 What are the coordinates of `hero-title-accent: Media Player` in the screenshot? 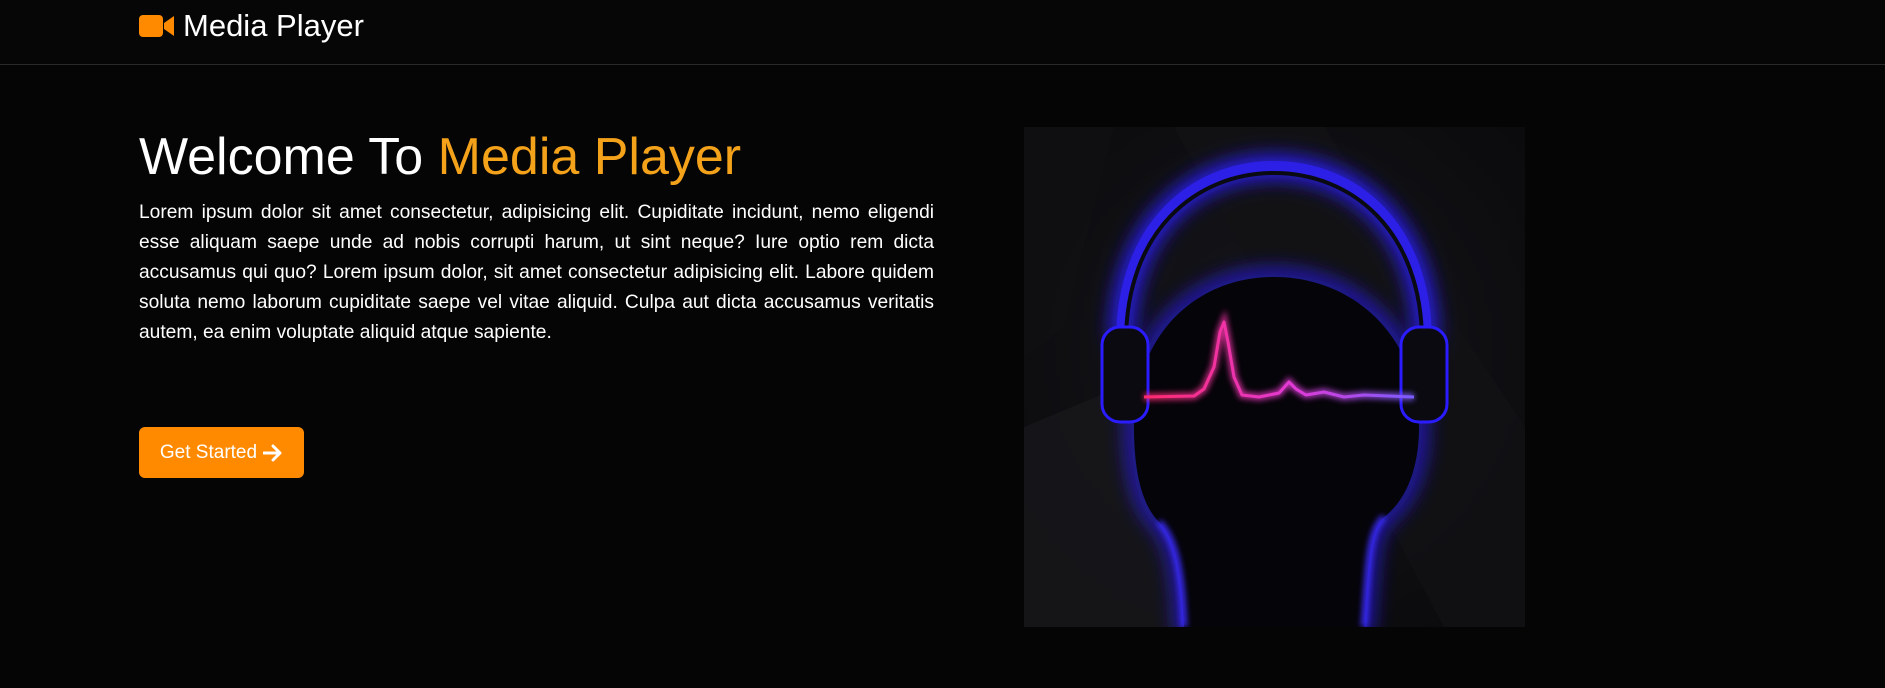 It's located at (589, 157).